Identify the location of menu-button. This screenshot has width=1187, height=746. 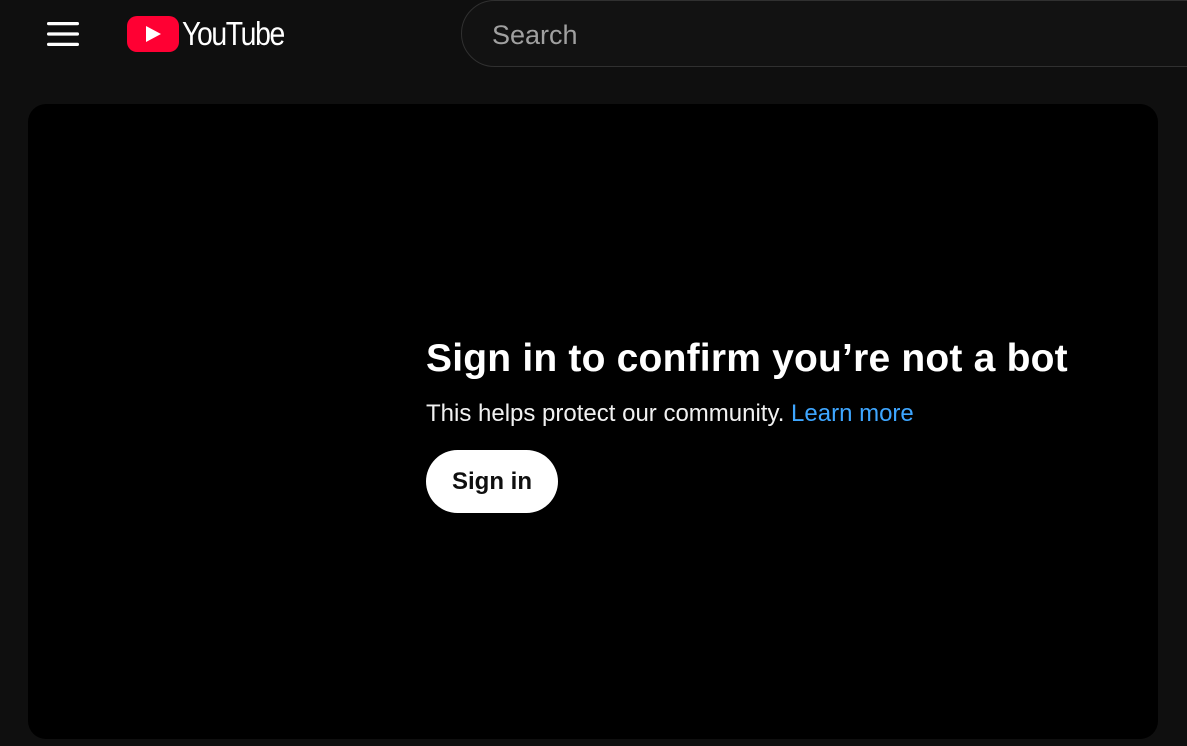
(63, 34).